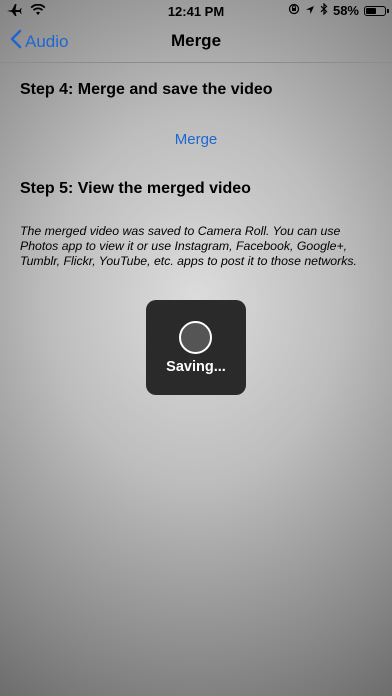 This screenshot has width=392, height=696. What do you see at coordinates (324, 10) in the screenshot?
I see `bluetooth-icon` at bounding box center [324, 10].